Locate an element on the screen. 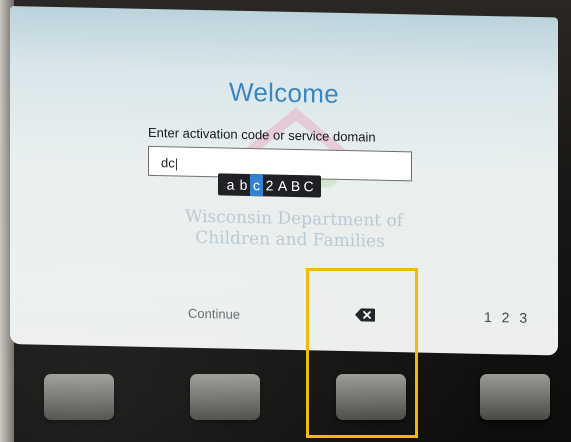 The height and width of the screenshot is (442, 571). picker-char: b is located at coordinates (243, 185).